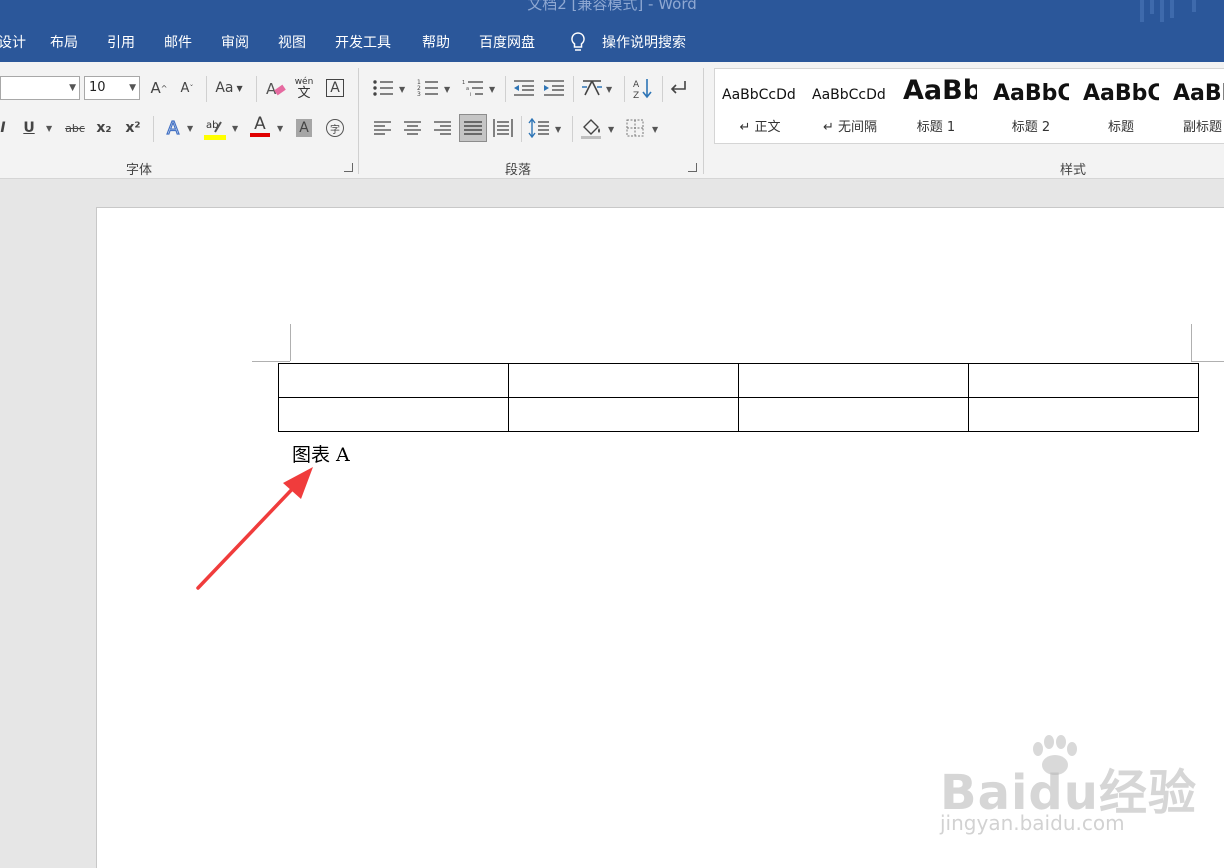 Image resolution: width=1224 pixels, height=868 pixels. I want to click on tab-help: 帮助, so click(436, 42).